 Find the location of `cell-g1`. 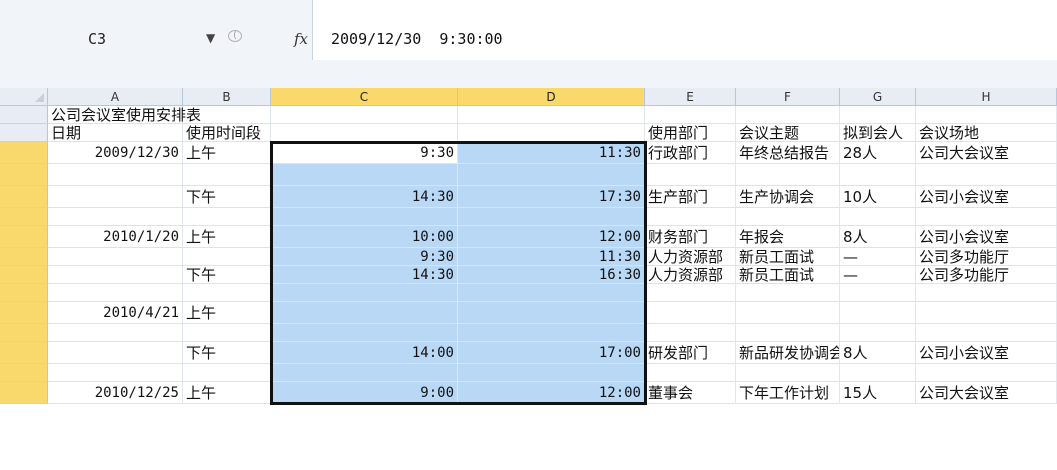

cell-g1 is located at coordinates (878, 114).